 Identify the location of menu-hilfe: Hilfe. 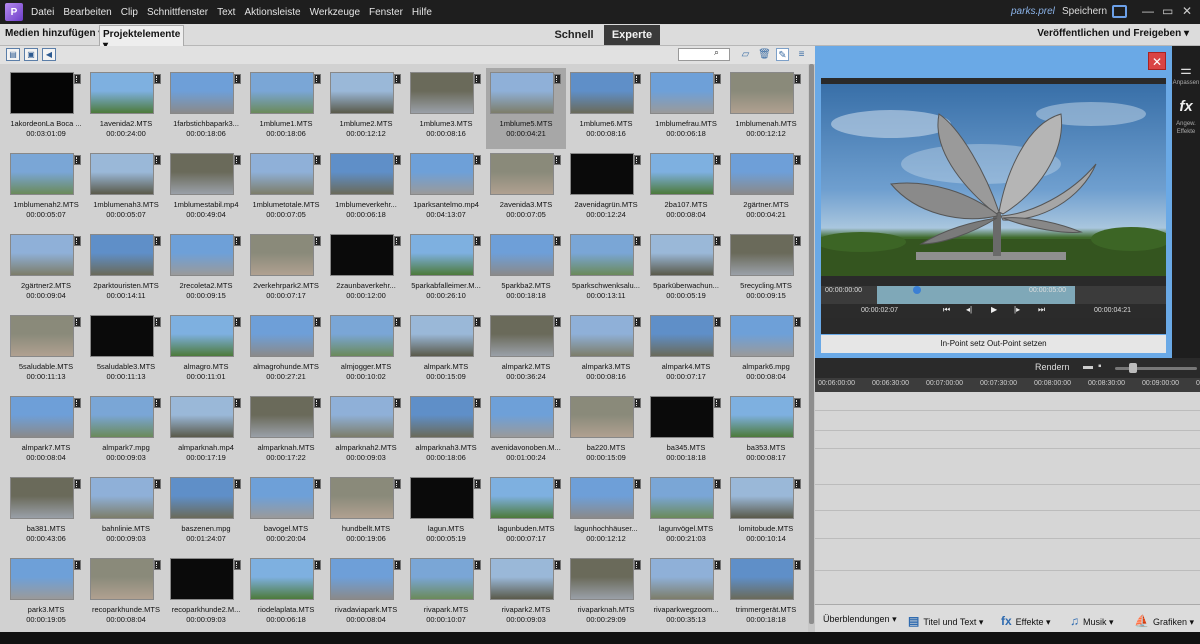
(422, 12).